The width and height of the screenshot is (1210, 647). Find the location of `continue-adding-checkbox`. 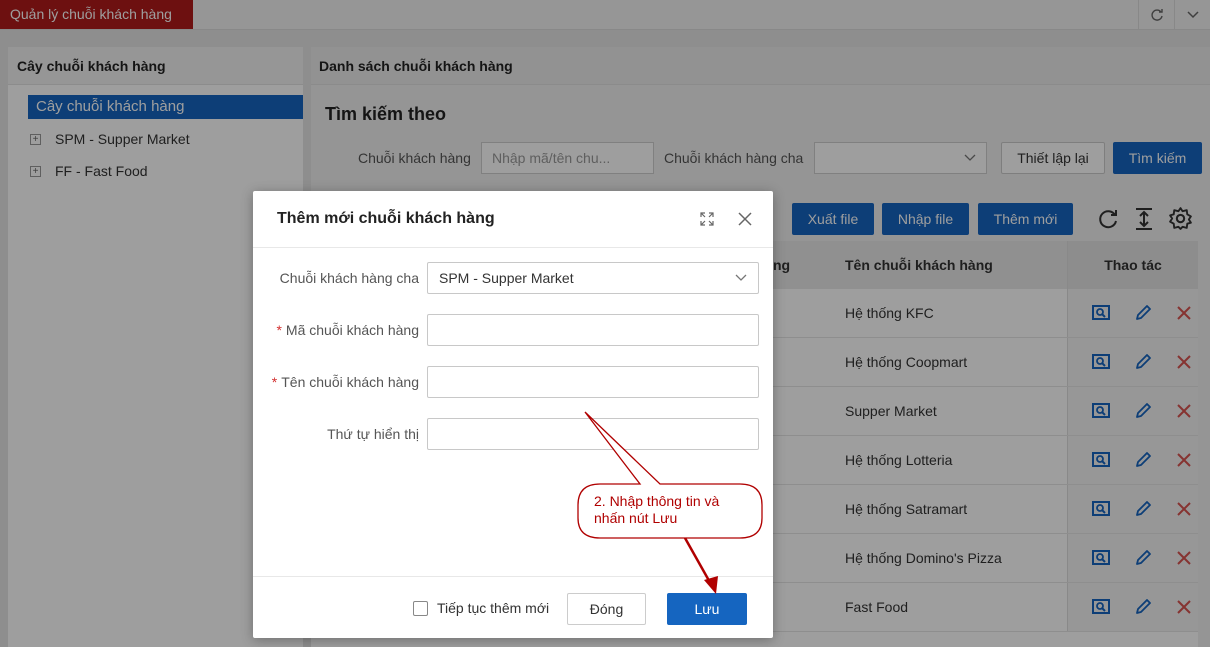

continue-adding-checkbox is located at coordinates (420, 608).